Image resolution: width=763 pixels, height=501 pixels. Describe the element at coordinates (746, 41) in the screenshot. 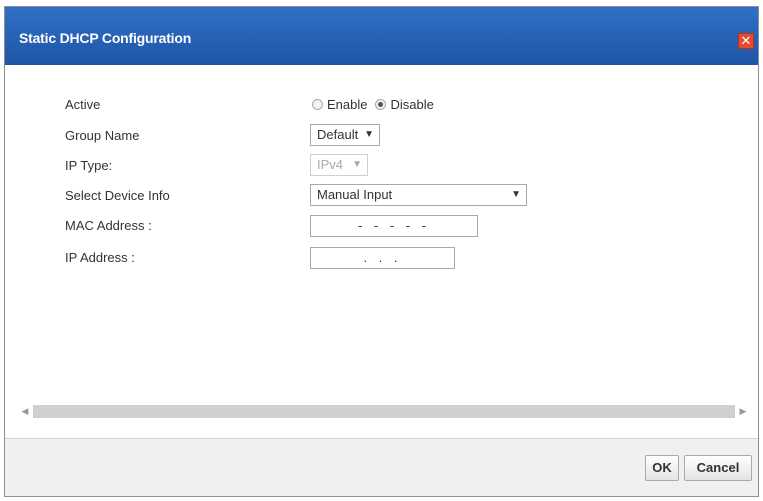

I see `close-icon: ✕` at that location.